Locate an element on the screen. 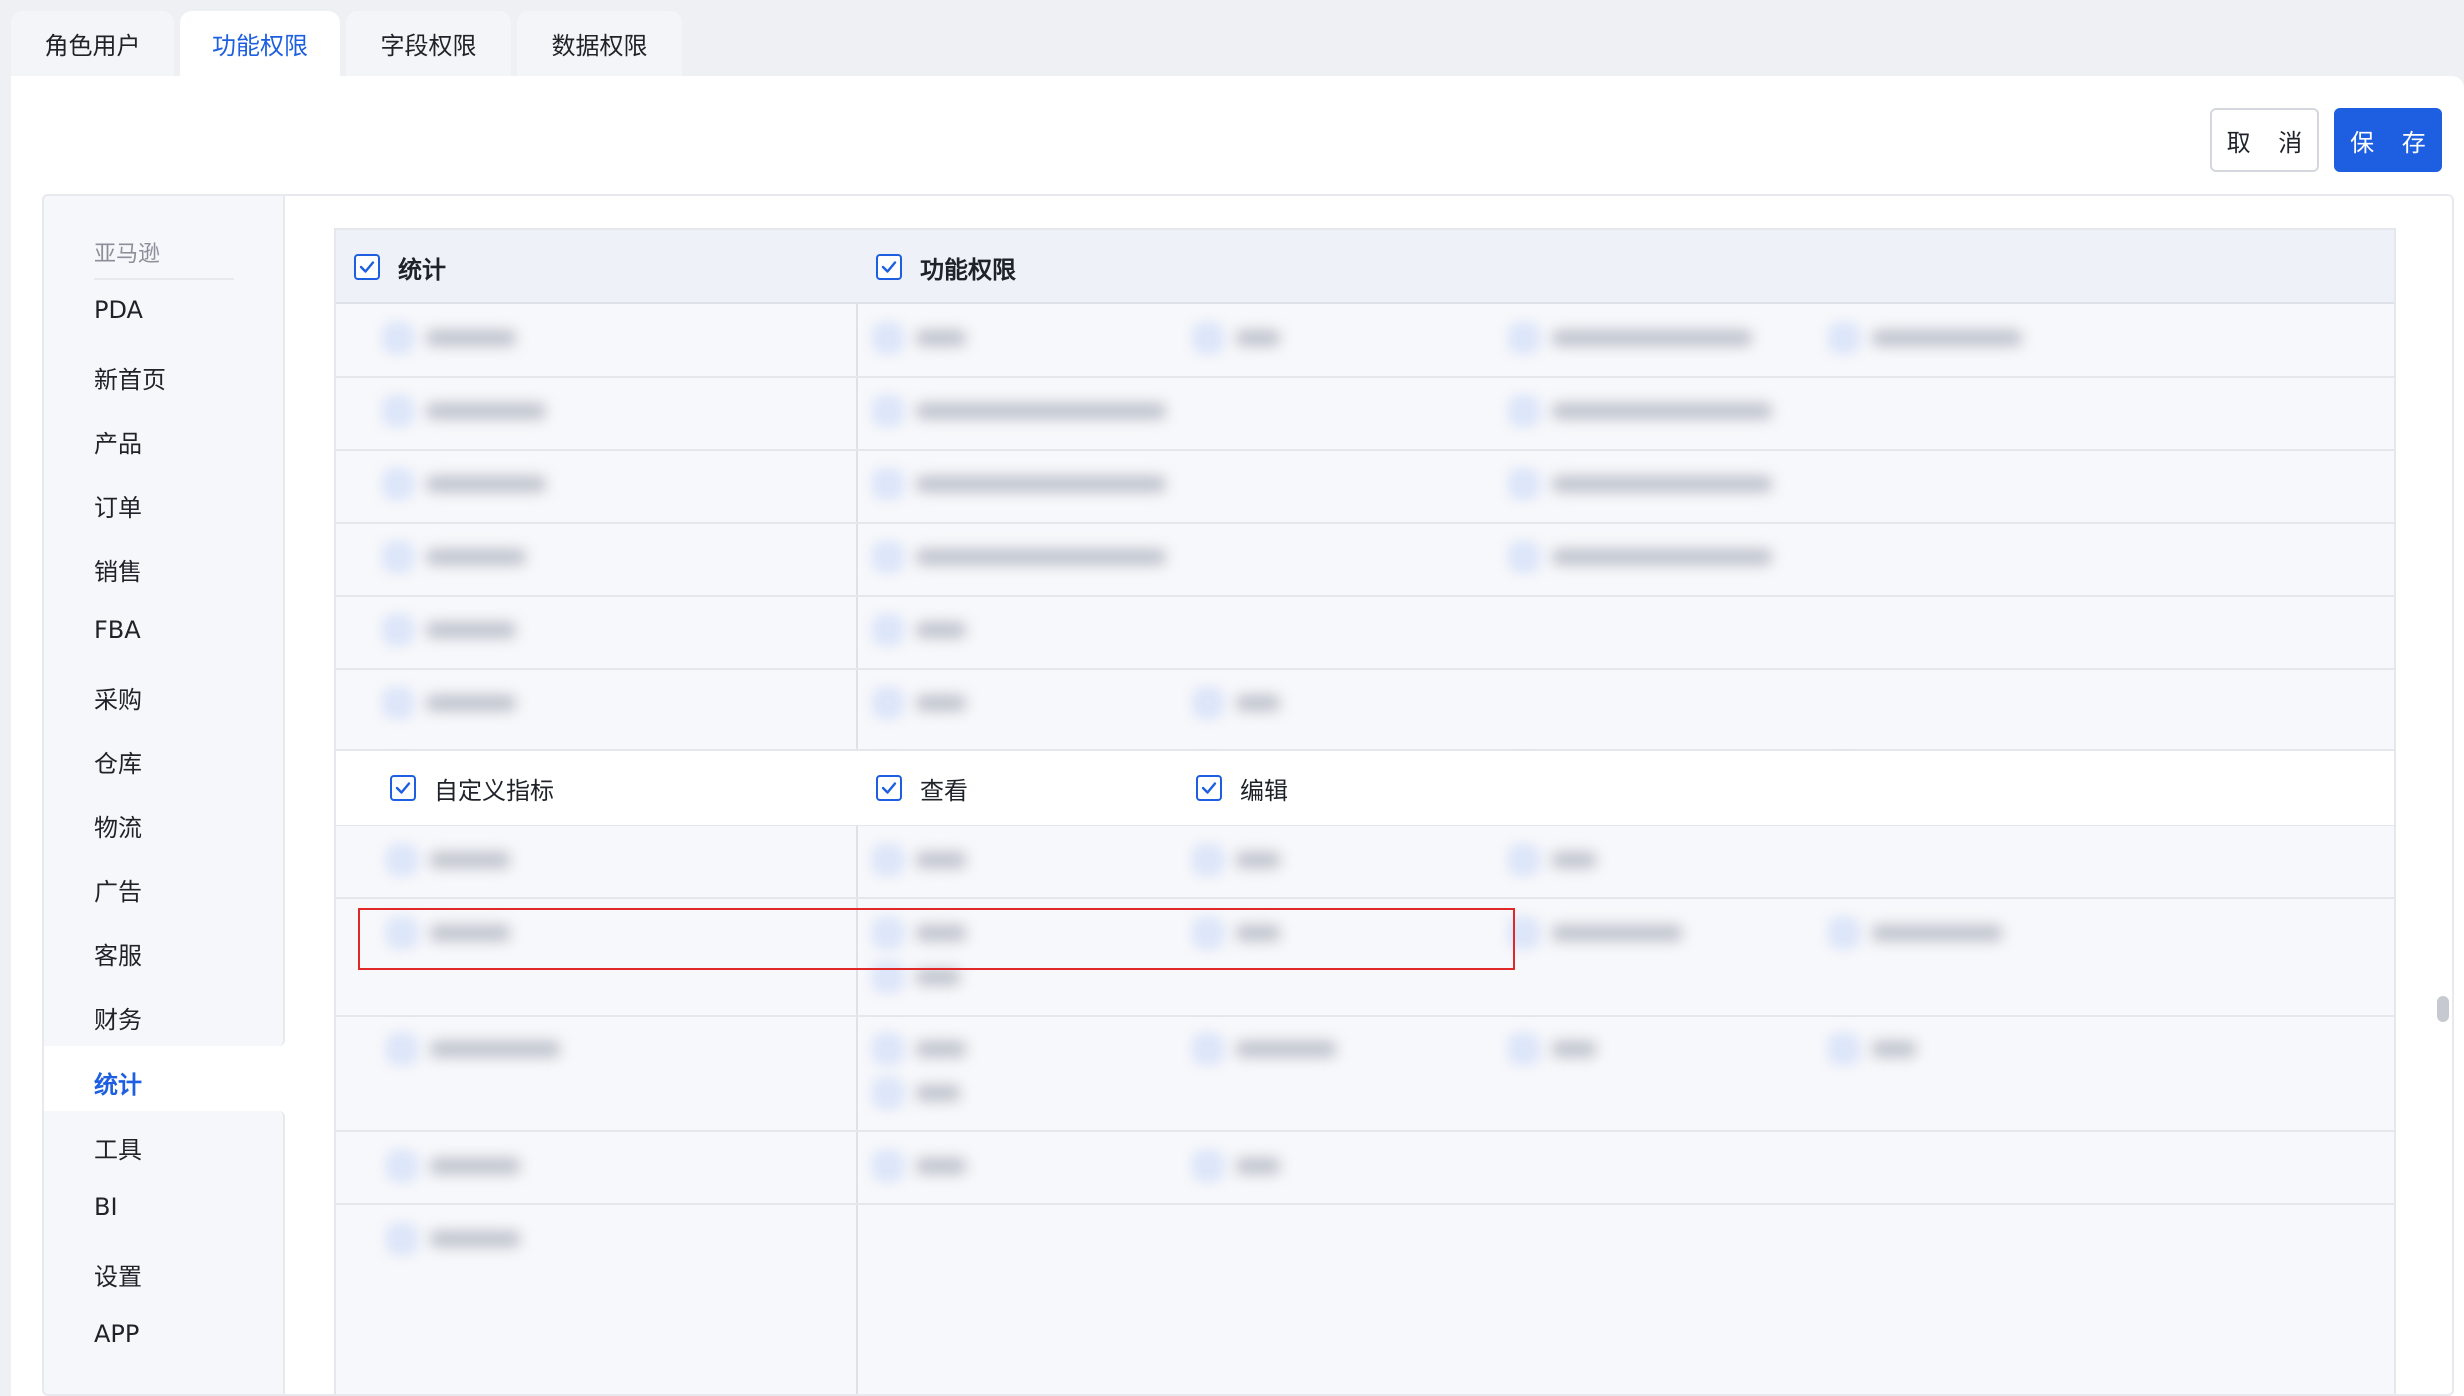  custom-metrics-label: 自定义指标 is located at coordinates (494, 790).